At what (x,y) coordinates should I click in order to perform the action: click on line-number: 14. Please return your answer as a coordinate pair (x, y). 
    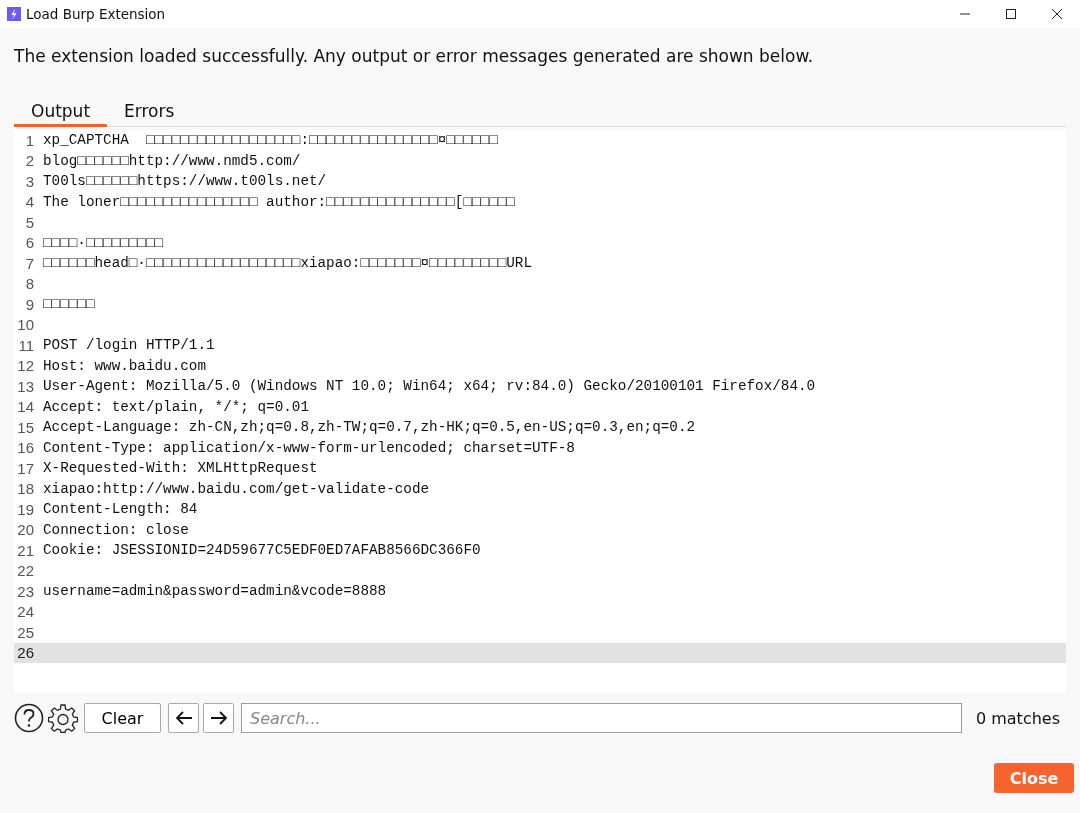
    Looking at the image, I should click on (25, 407).